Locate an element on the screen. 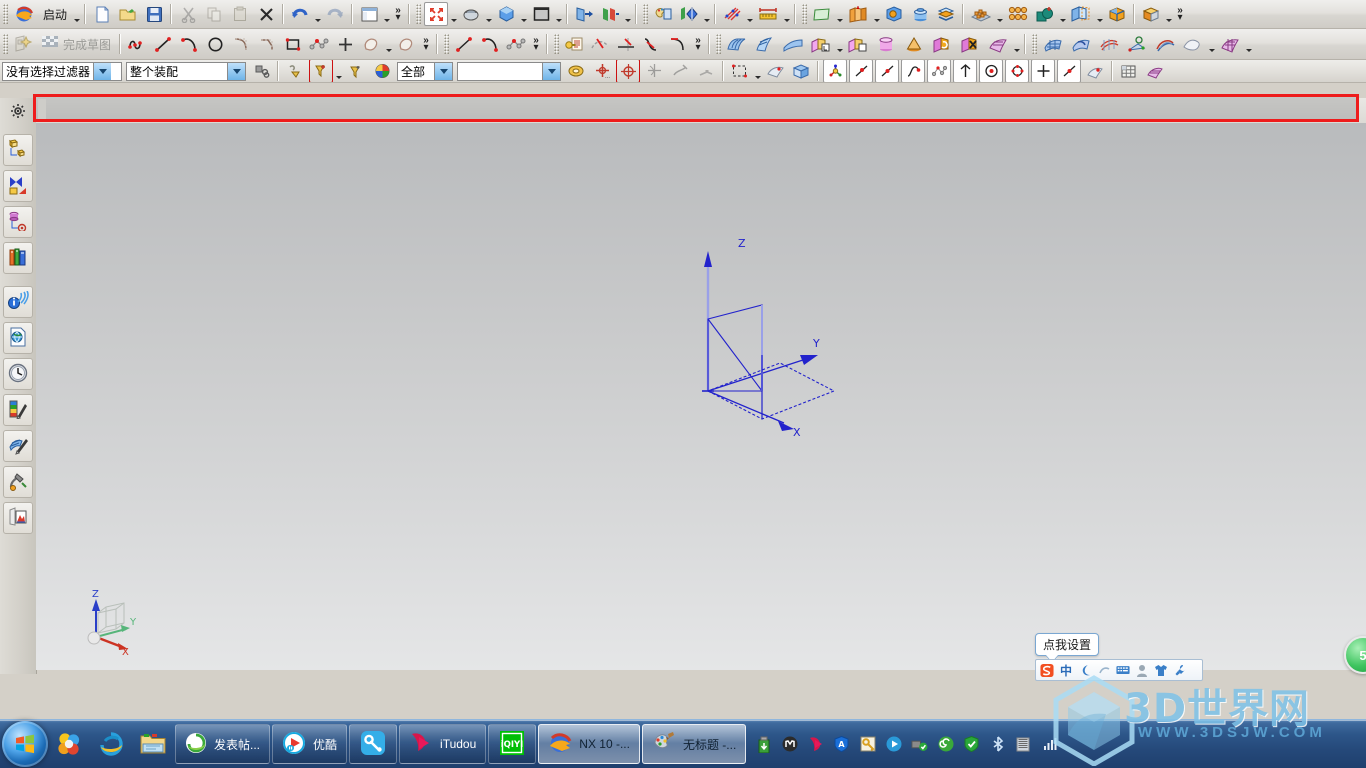  snap-none-button is located at coordinates (295, 71).